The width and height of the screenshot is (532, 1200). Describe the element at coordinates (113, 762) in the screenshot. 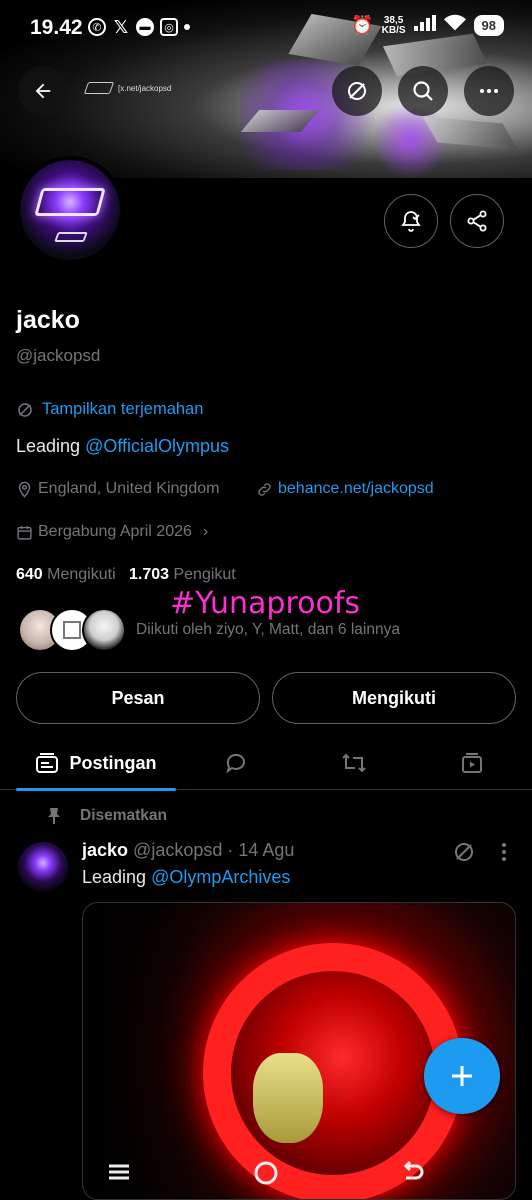

I see `tab-posts-label: Postingan` at that location.